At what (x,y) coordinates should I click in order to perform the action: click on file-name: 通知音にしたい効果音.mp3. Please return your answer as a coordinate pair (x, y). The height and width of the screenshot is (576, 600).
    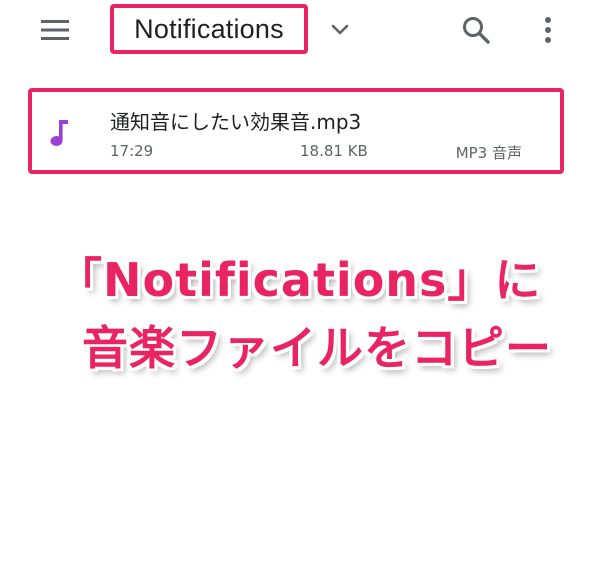
    Looking at the image, I should click on (236, 122).